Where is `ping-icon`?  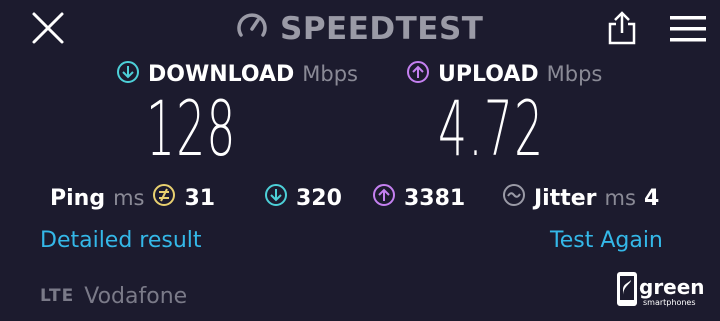
ping-icon is located at coordinates (164, 198).